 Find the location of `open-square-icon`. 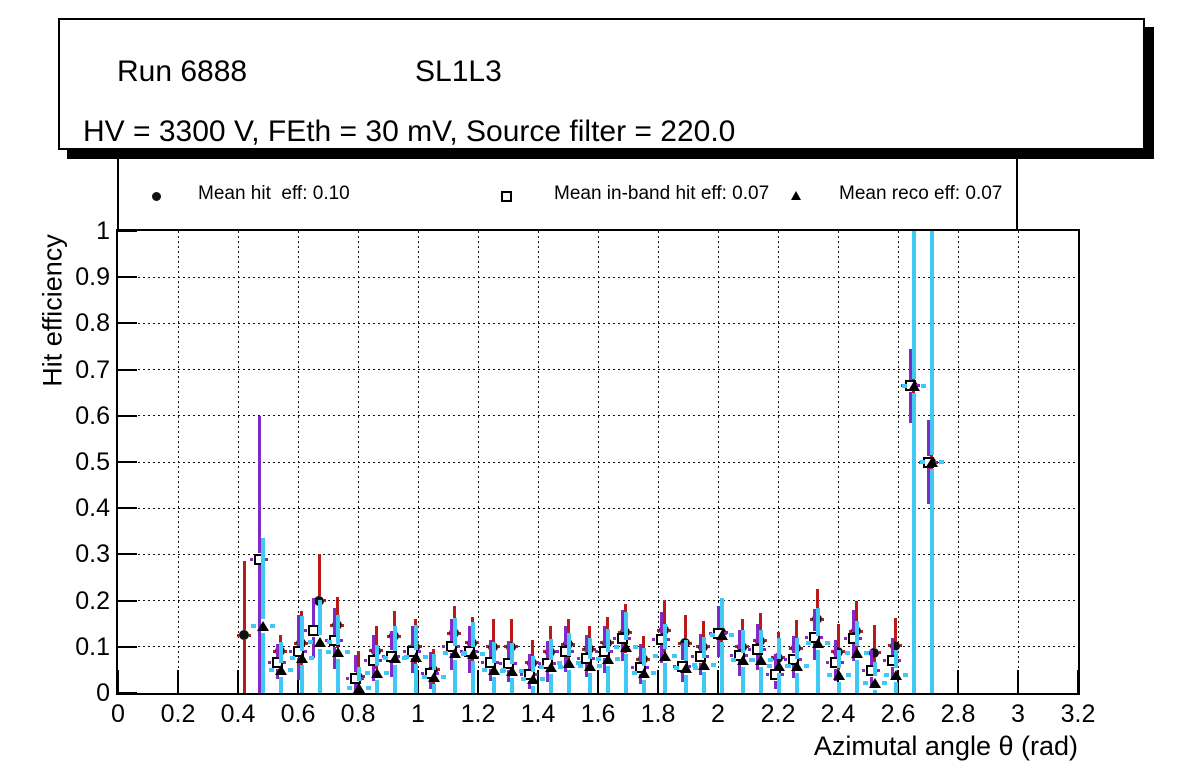

open-square-icon is located at coordinates (506, 196).